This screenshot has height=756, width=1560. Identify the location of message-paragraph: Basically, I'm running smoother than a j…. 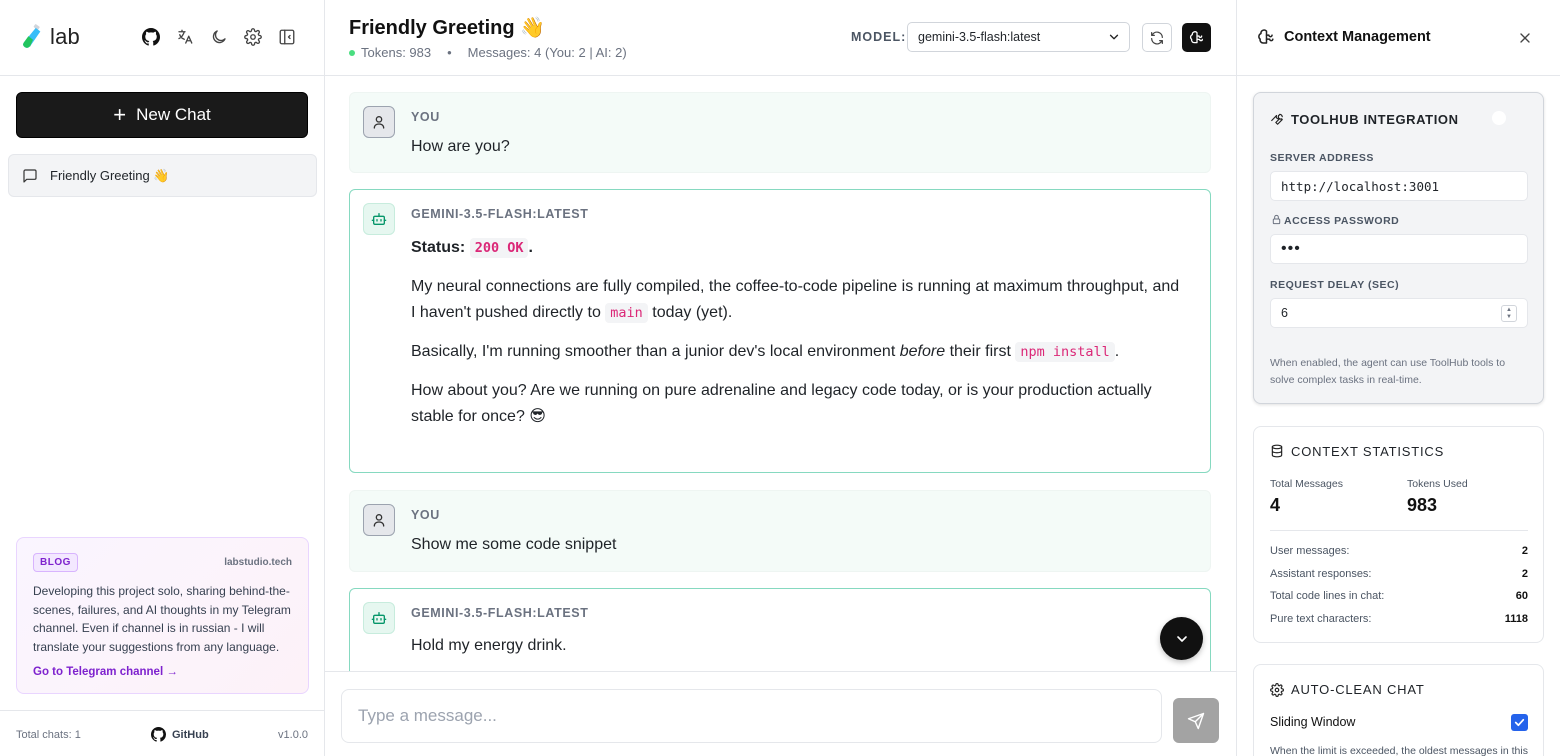
(798, 352).